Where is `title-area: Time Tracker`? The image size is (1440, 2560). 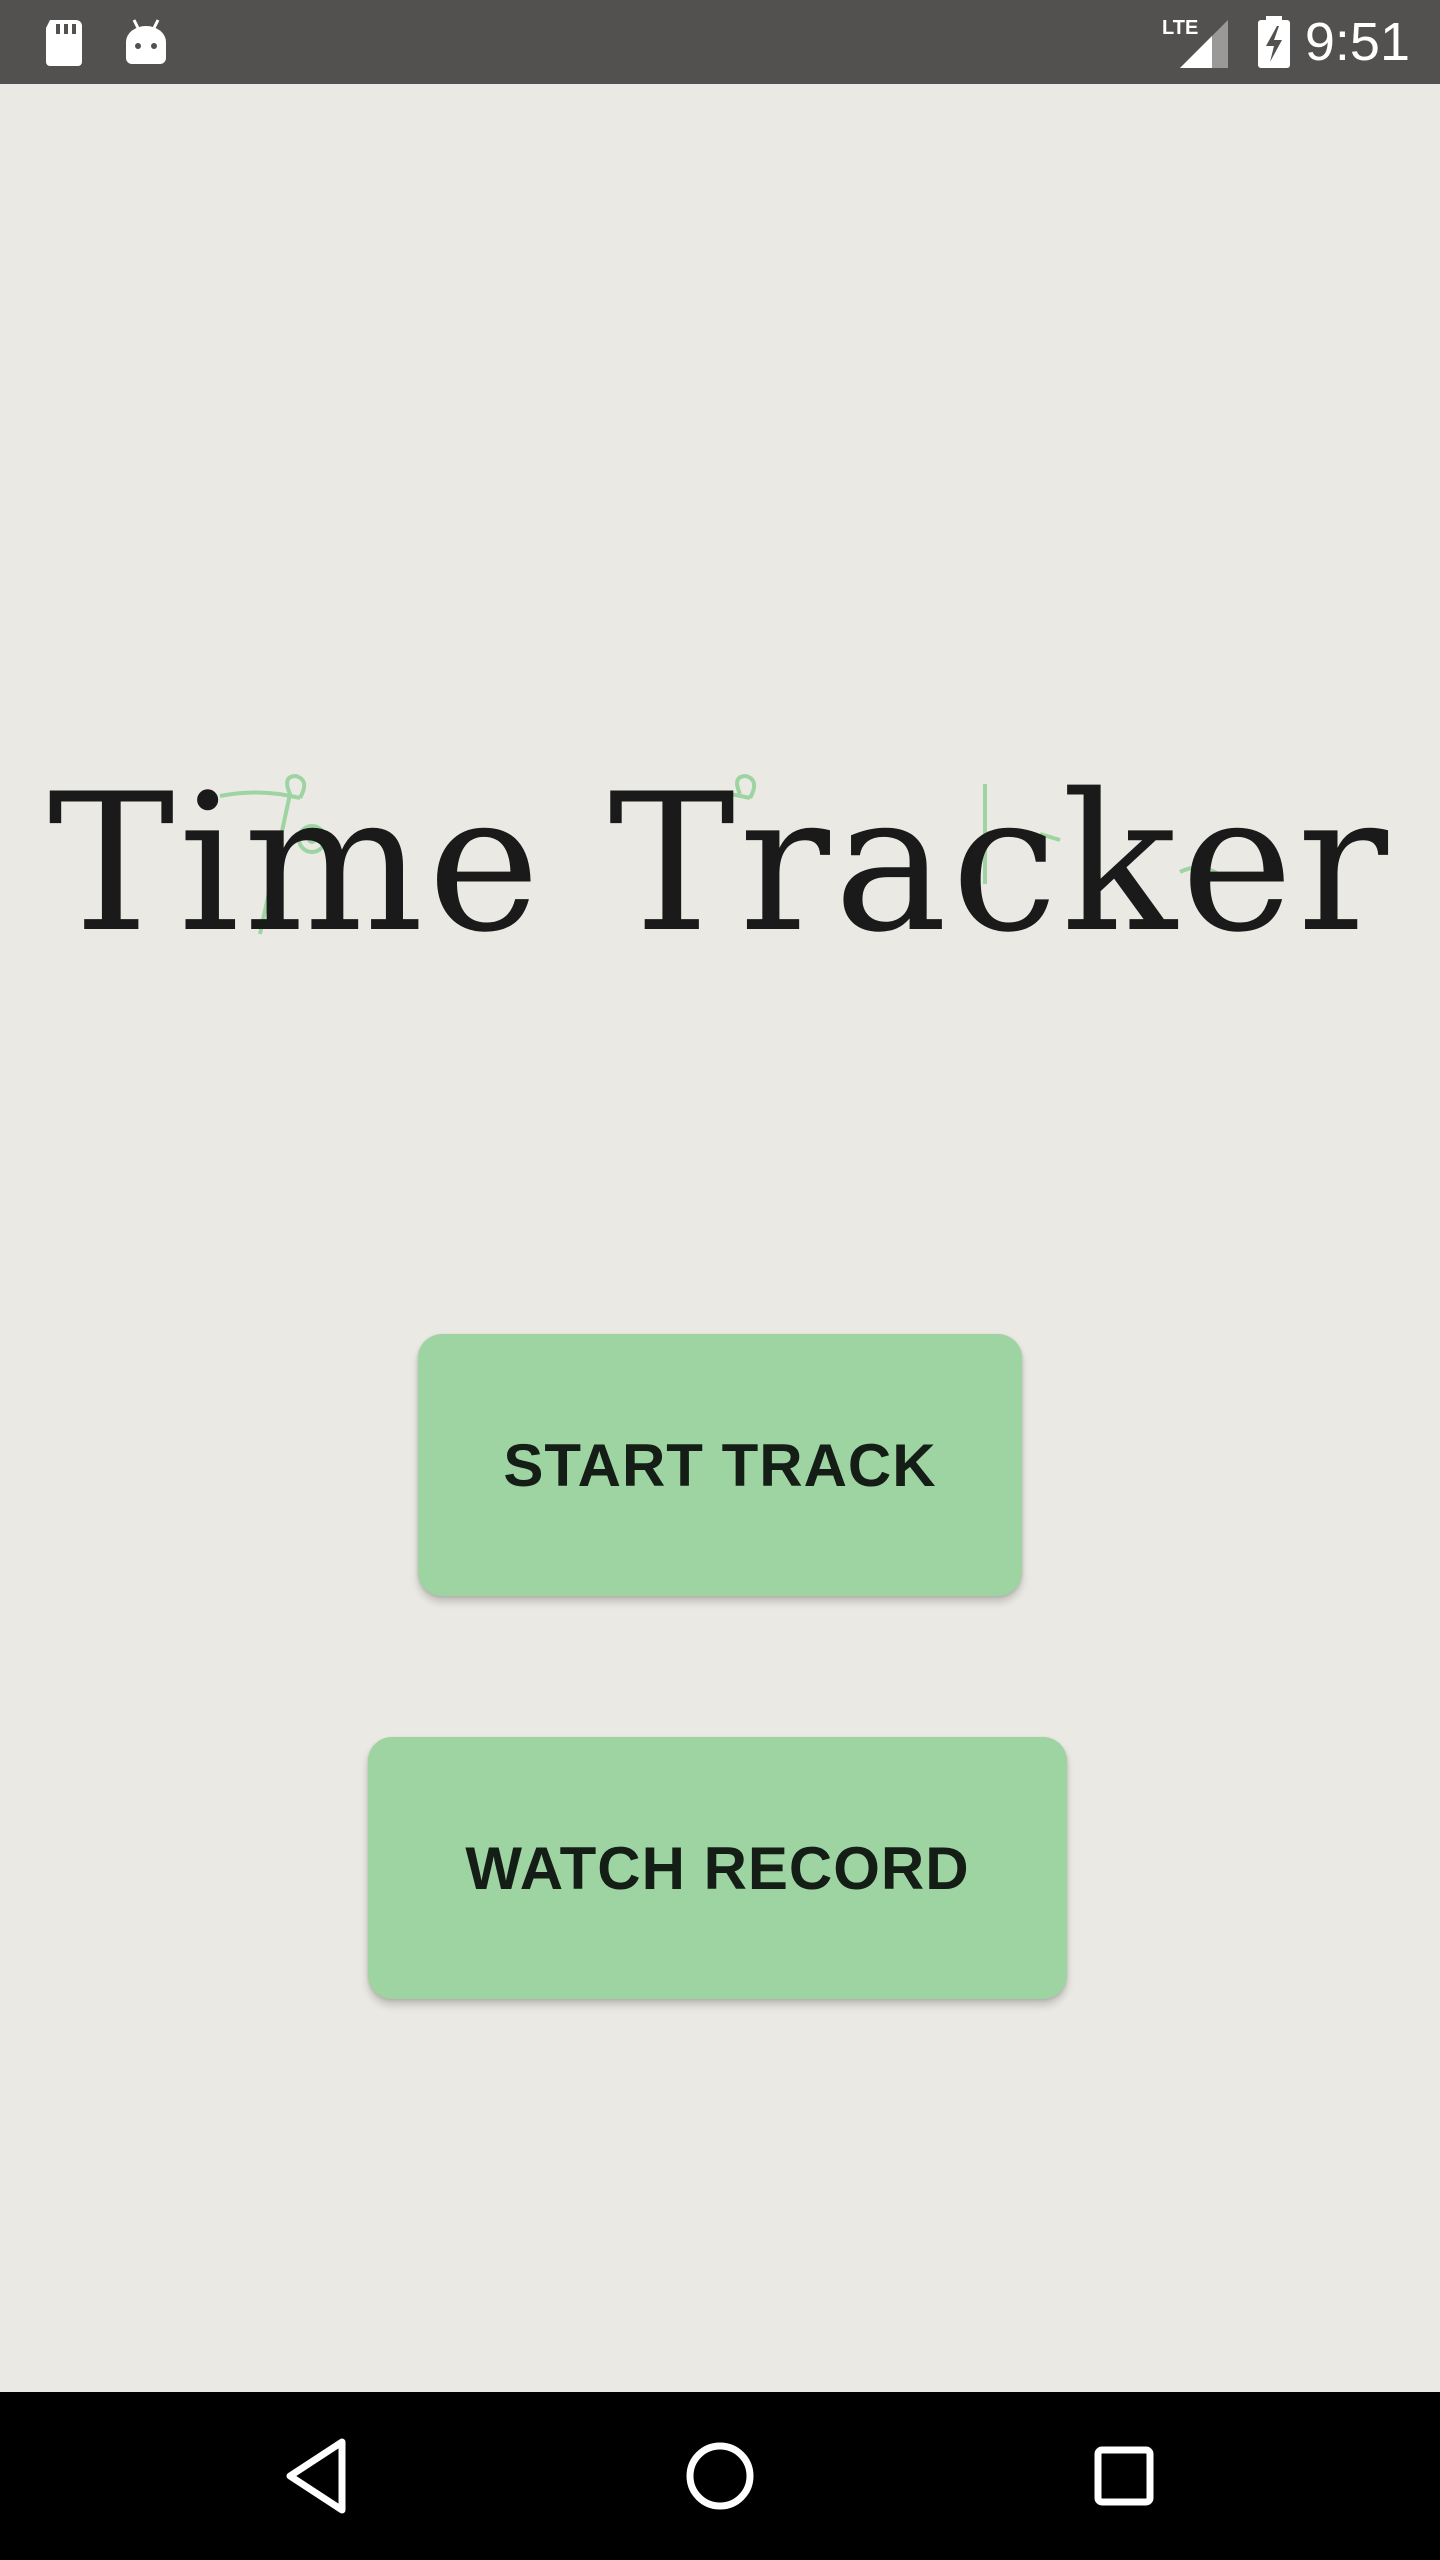
title-area: Time Tracker is located at coordinates (720, 854).